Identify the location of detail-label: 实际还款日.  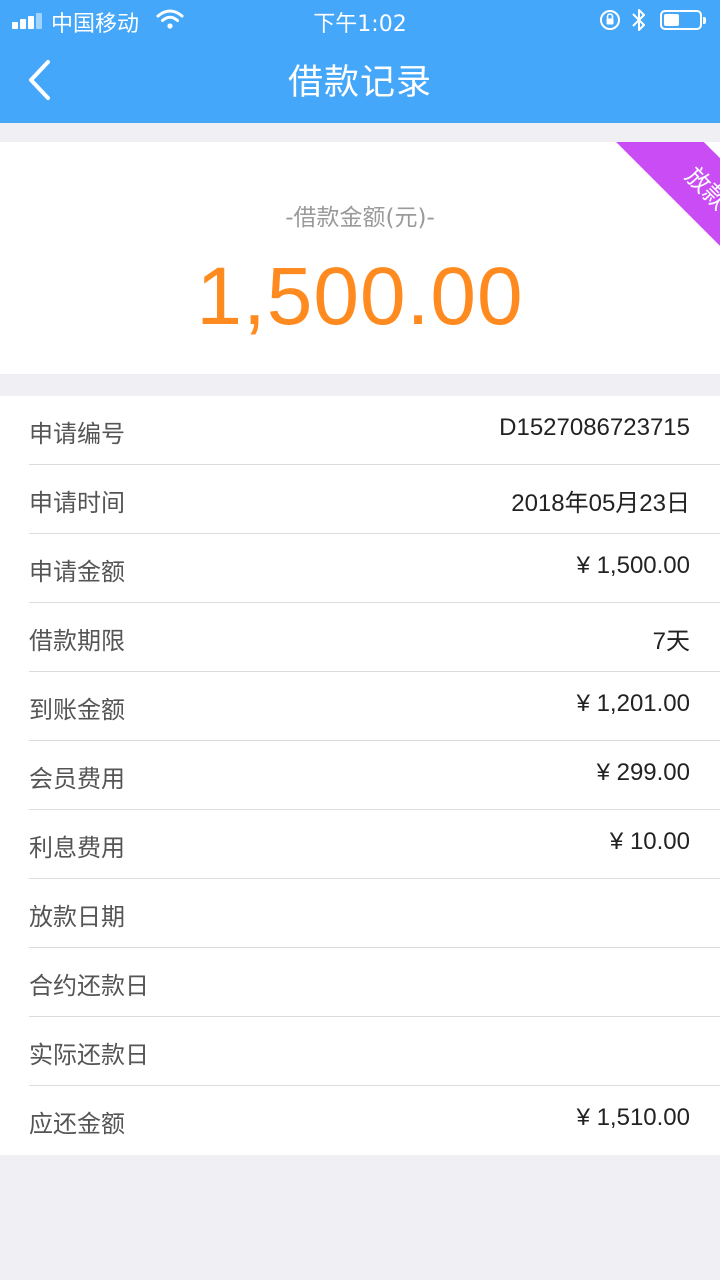
(89, 1055).